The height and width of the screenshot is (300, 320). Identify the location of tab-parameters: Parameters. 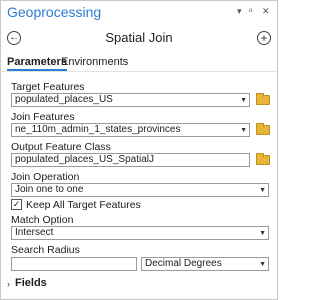
(37, 63).